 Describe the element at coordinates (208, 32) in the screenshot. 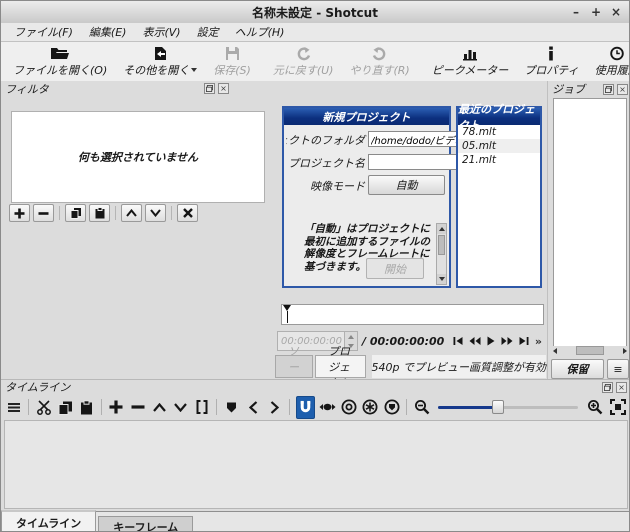

I see `menu-settings: 設定` at that location.